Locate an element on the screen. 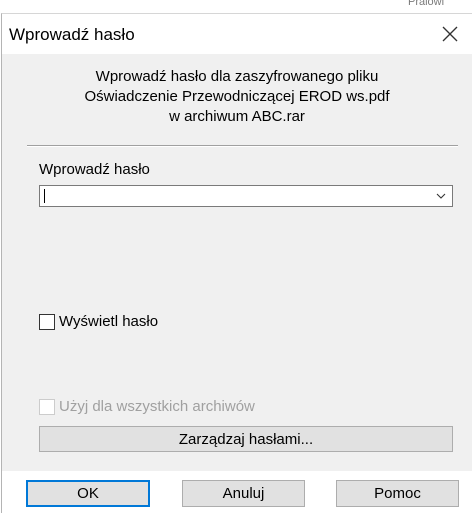  cancel-button: Anuluj is located at coordinates (243, 493).